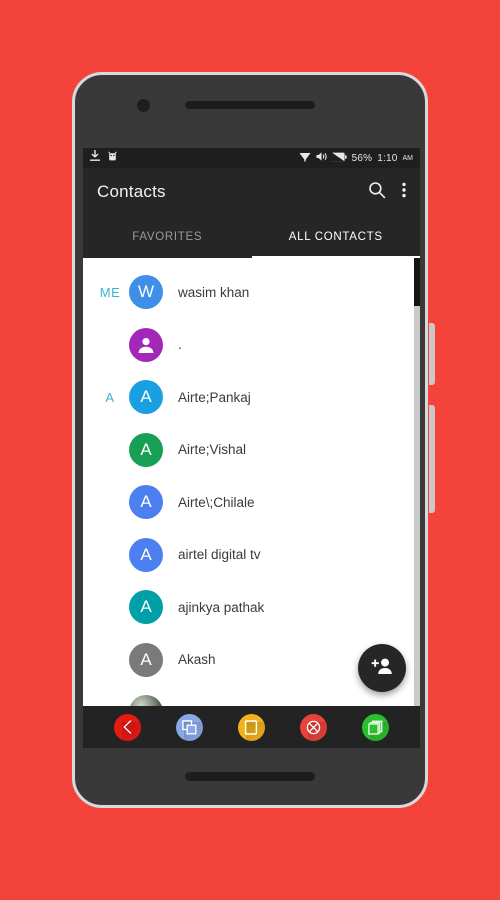 The height and width of the screenshot is (900, 500). What do you see at coordinates (197, 660) in the screenshot?
I see `contact-name: Akash` at bounding box center [197, 660].